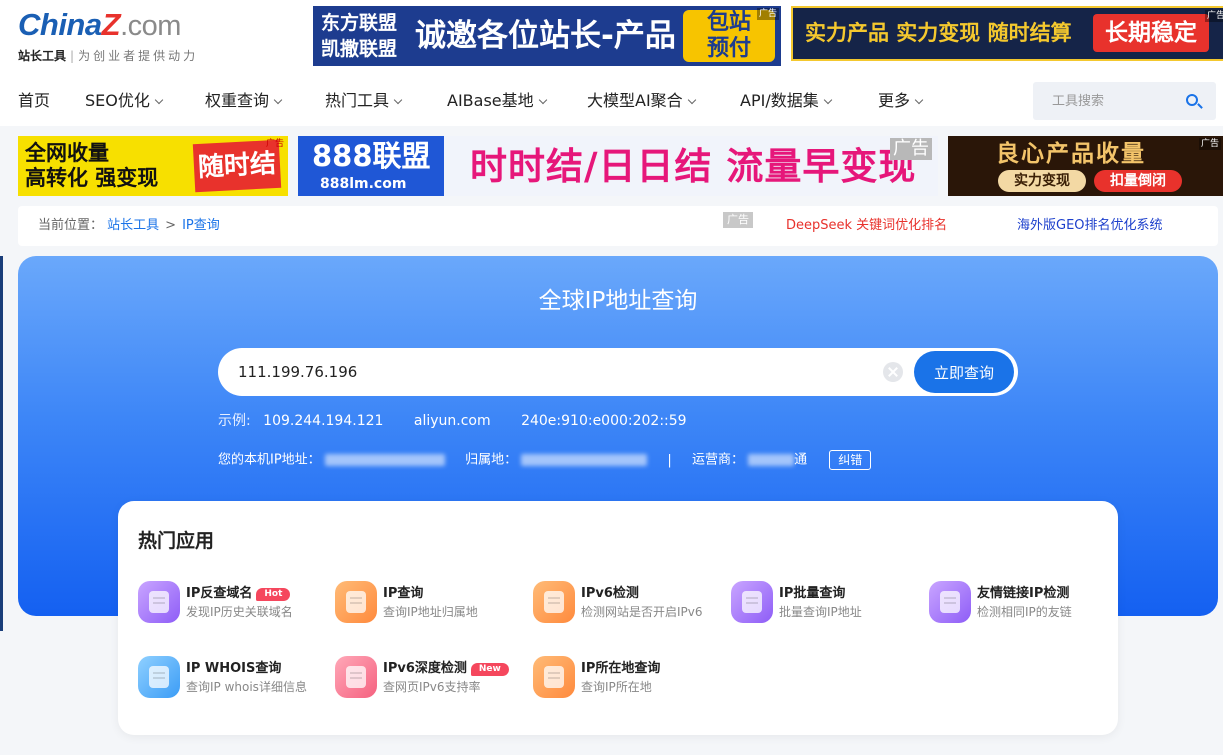 The image size is (1223, 755). I want to click on clear-icon, so click(893, 372).